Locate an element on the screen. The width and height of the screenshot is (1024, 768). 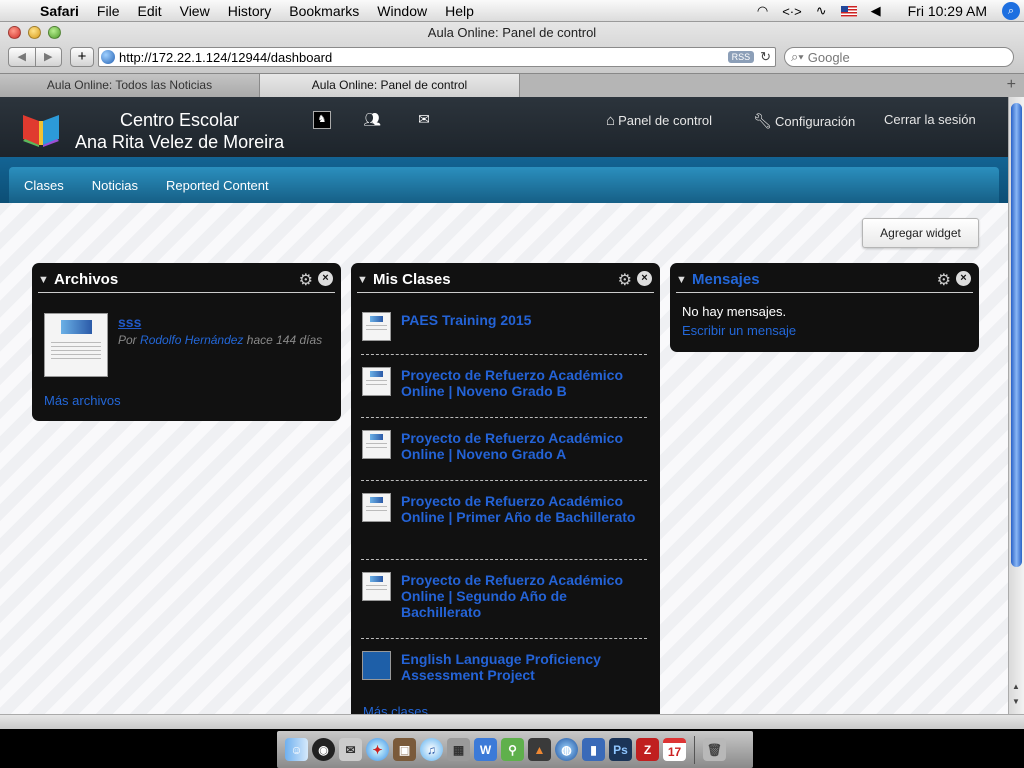
tab-panel-de-control: Aula Online: Panel de control is located at coordinates (390, 85).